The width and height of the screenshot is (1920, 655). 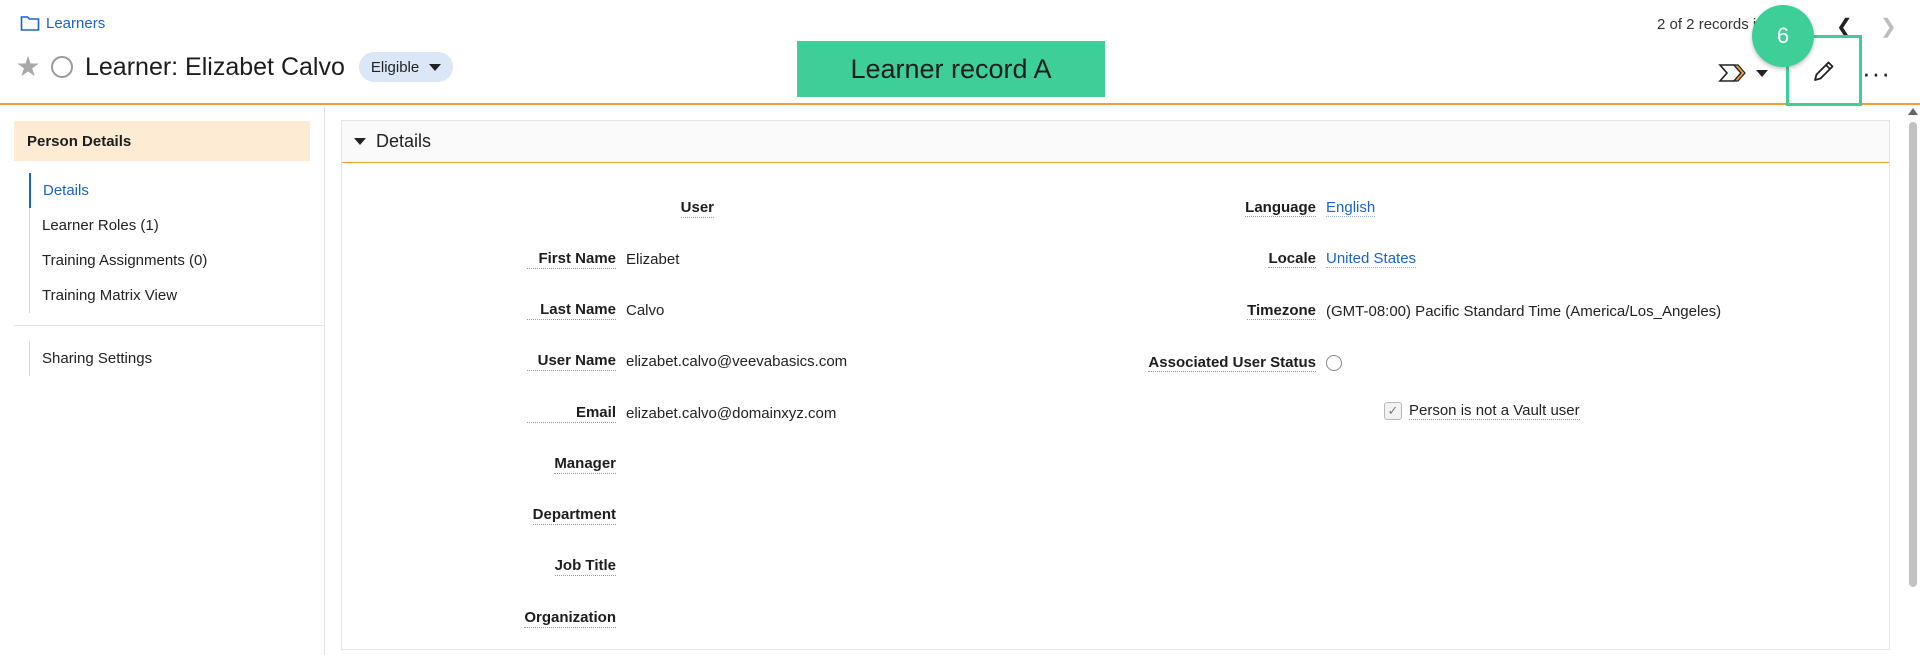 What do you see at coordinates (215, 66) in the screenshot?
I see `page-title: Learner: Elizabet Calvo` at bounding box center [215, 66].